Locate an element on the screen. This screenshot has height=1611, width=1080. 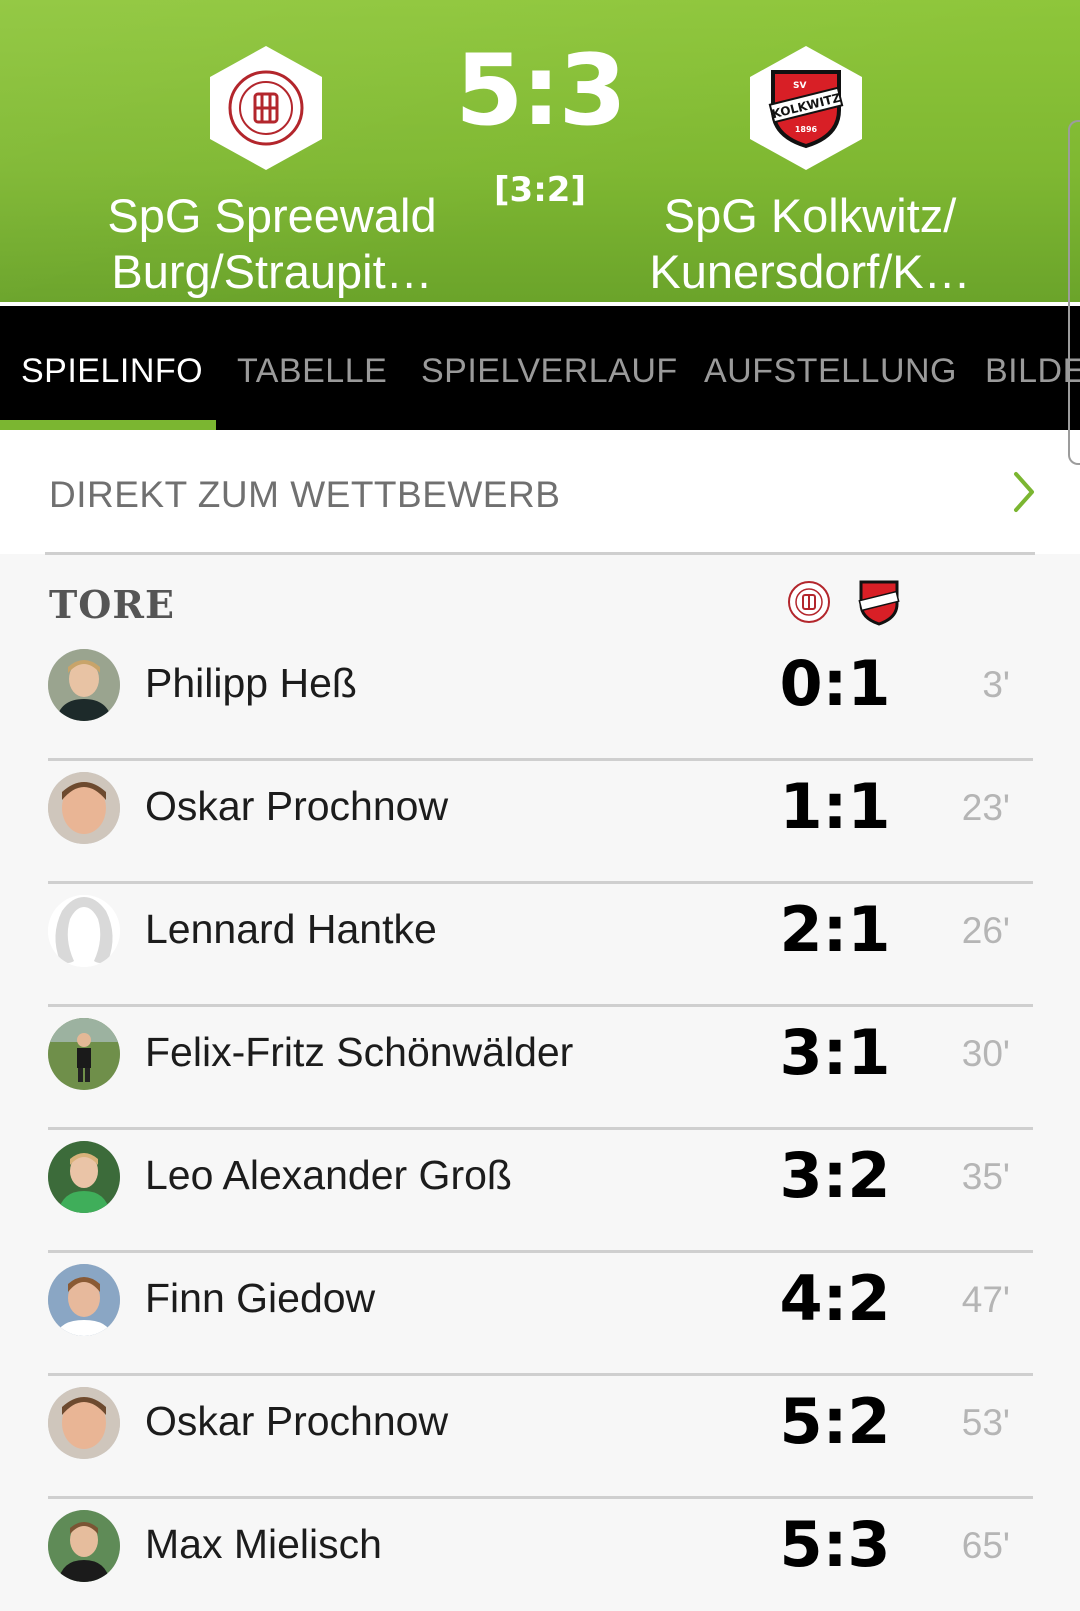
goal-minute: 26' is located at coordinates (985, 930).